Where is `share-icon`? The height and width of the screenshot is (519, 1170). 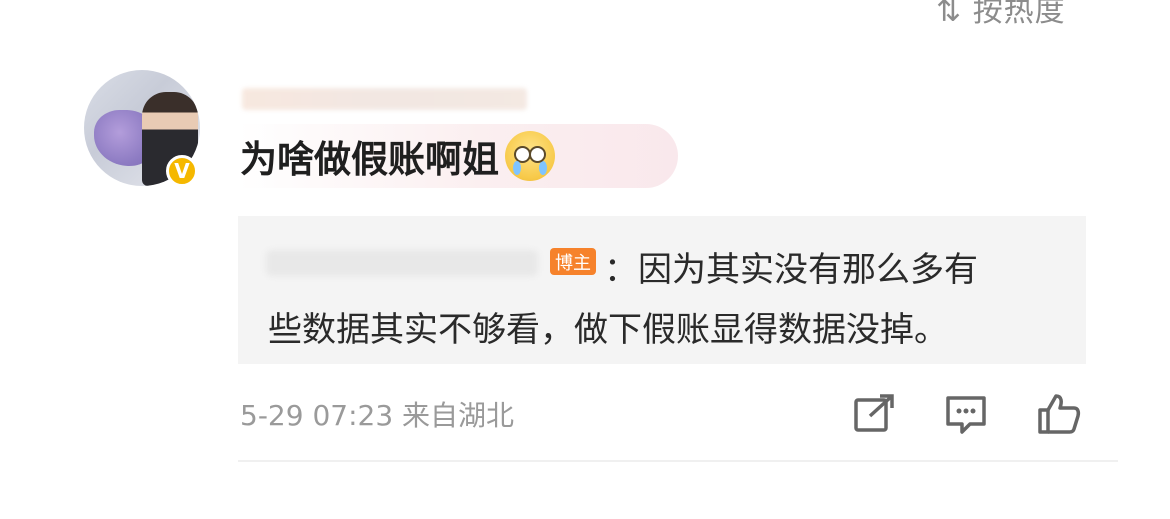
share-icon is located at coordinates (874, 413).